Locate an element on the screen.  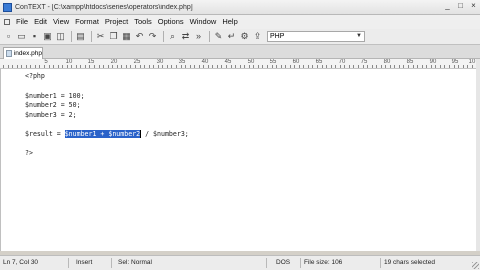
cut-icon: ✂ is located at coordinates (100, 36).